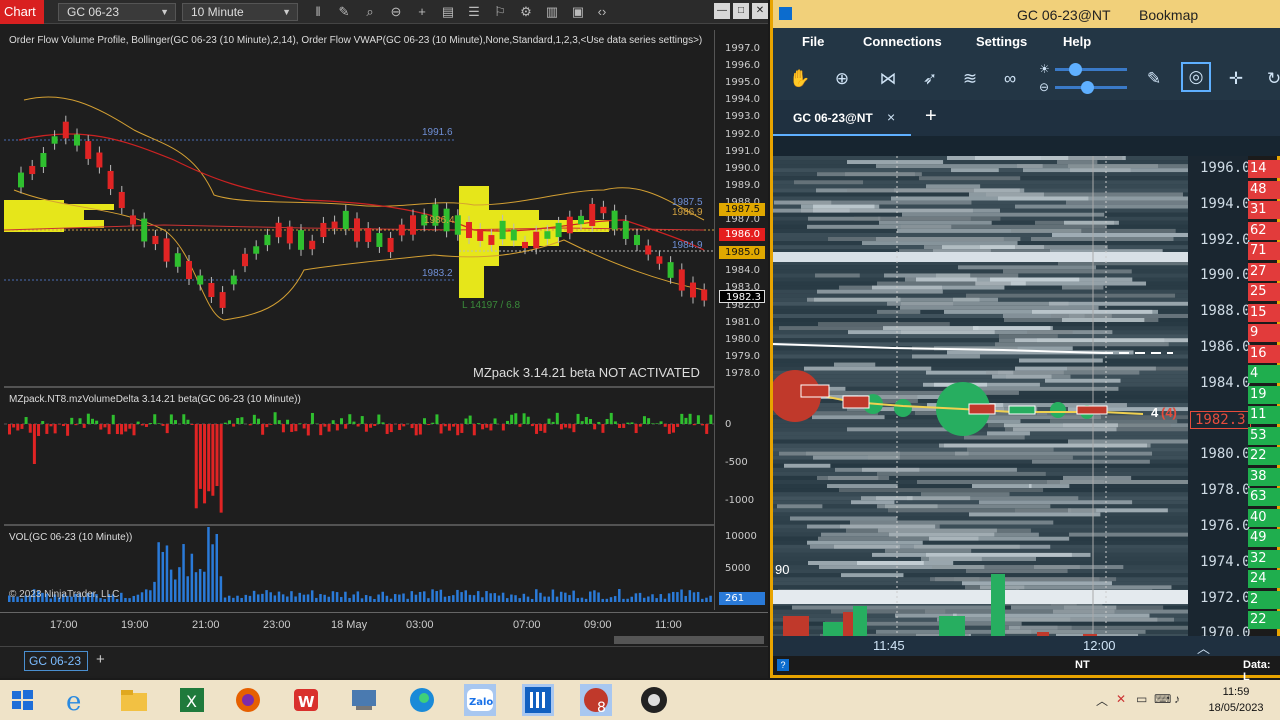  What do you see at coordinates (422, 12) in the screenshot?
I see `crosshair-icon: +` at bounding box center [422, 12].